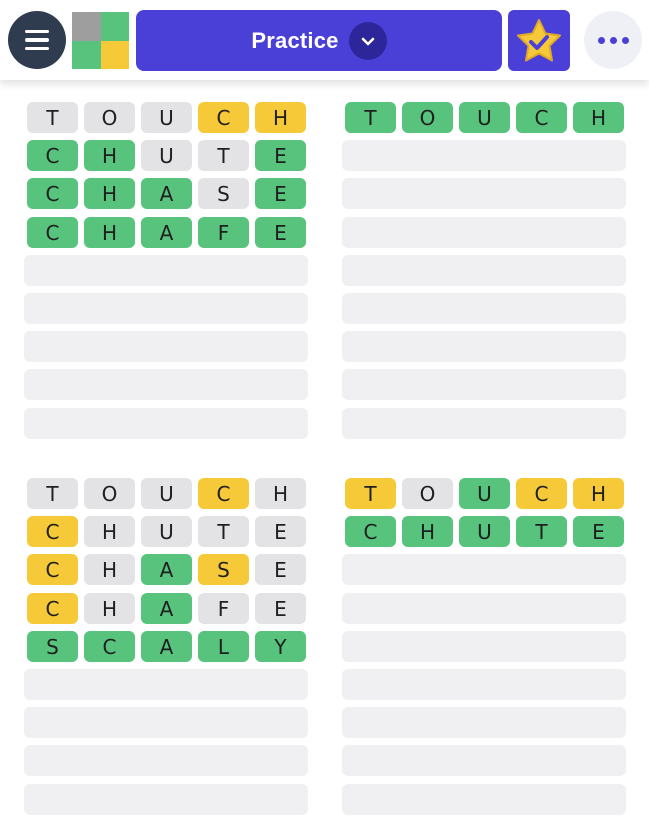 This screenshot has width=649, height=829. What do you see at coordinates (319, 40) in the screenshot?
I see `mode-selector-button: Practice` at bounding box center [319, 40].